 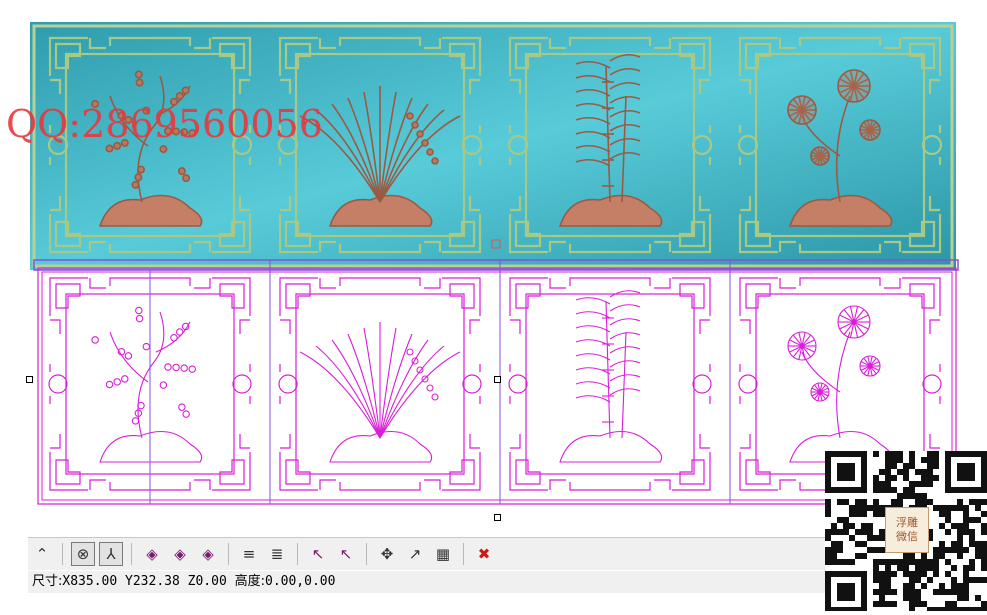 I want to click on layer-stack-button: ≣, so click(x=277, y=554).